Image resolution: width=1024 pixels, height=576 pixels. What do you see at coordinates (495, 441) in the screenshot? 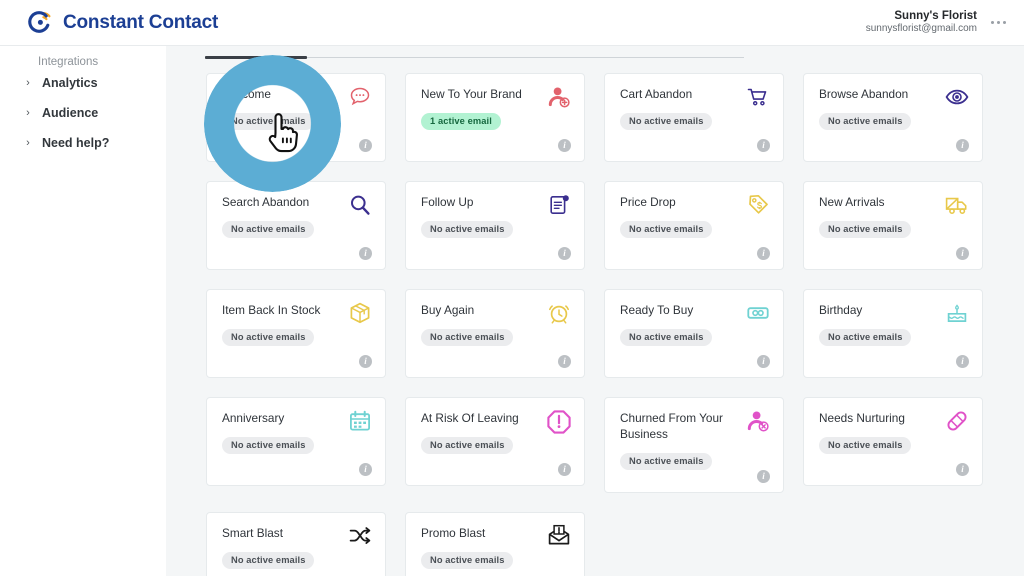
I see `automation-card: At Risk Of Leaving No active emails i` at bounding box center [495, 441].